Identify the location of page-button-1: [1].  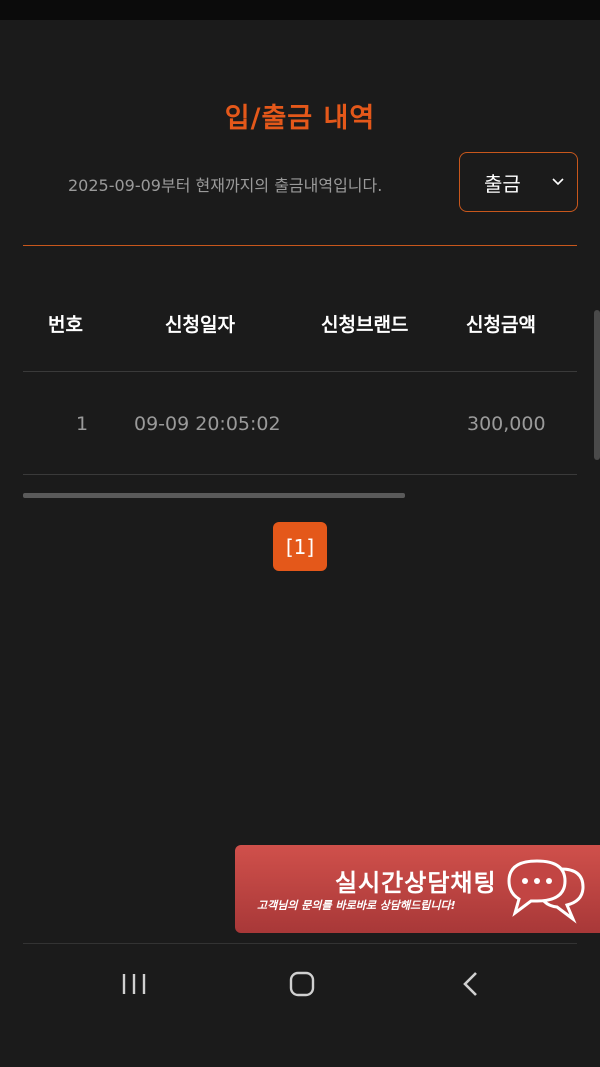
(300, 546).